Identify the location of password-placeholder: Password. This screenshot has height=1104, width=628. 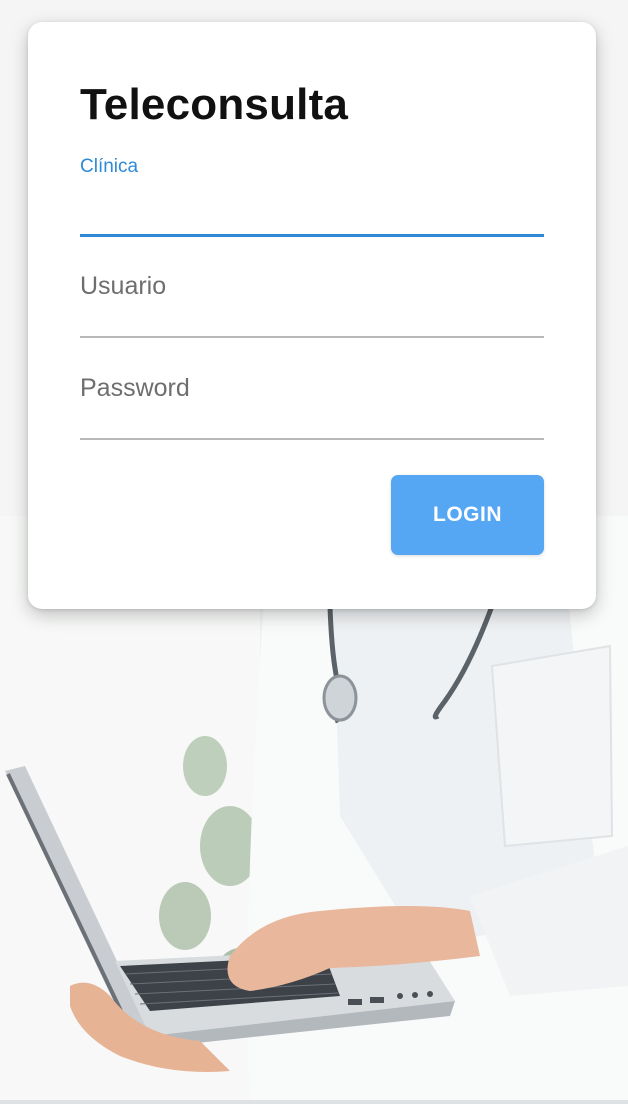
(135, 388).